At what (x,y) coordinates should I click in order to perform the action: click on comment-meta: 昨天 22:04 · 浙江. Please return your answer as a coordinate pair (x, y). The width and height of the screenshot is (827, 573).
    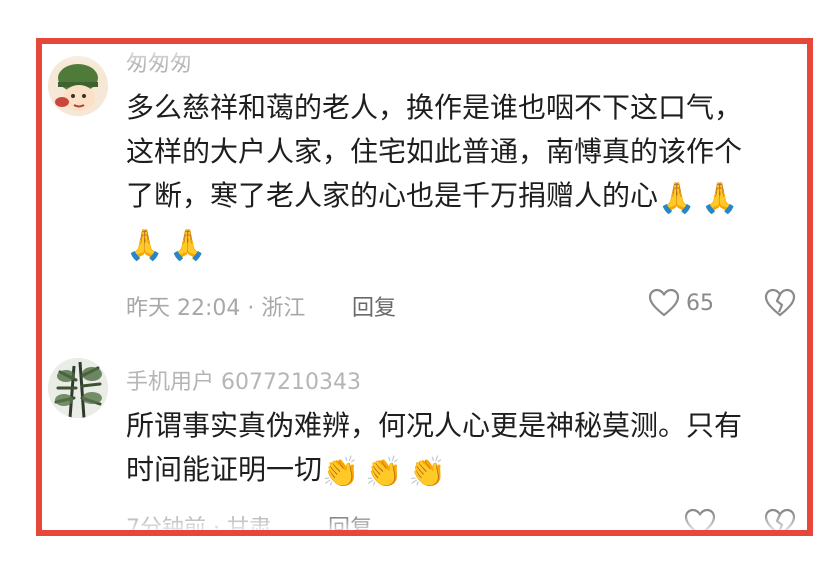
    Looking at the image, I should click on (216, 308).